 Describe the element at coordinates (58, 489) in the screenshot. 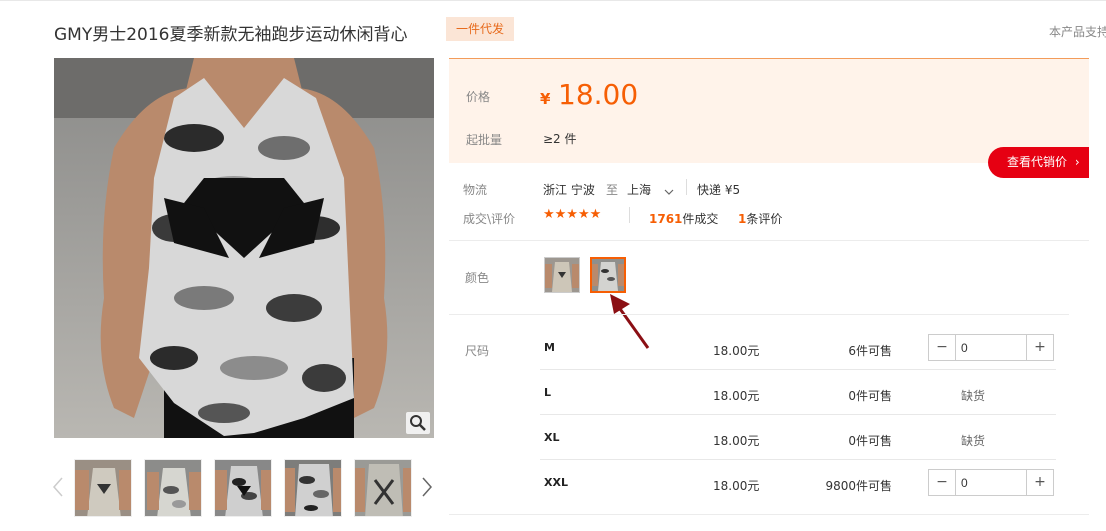

I see `chevron-left-icon` at that location.